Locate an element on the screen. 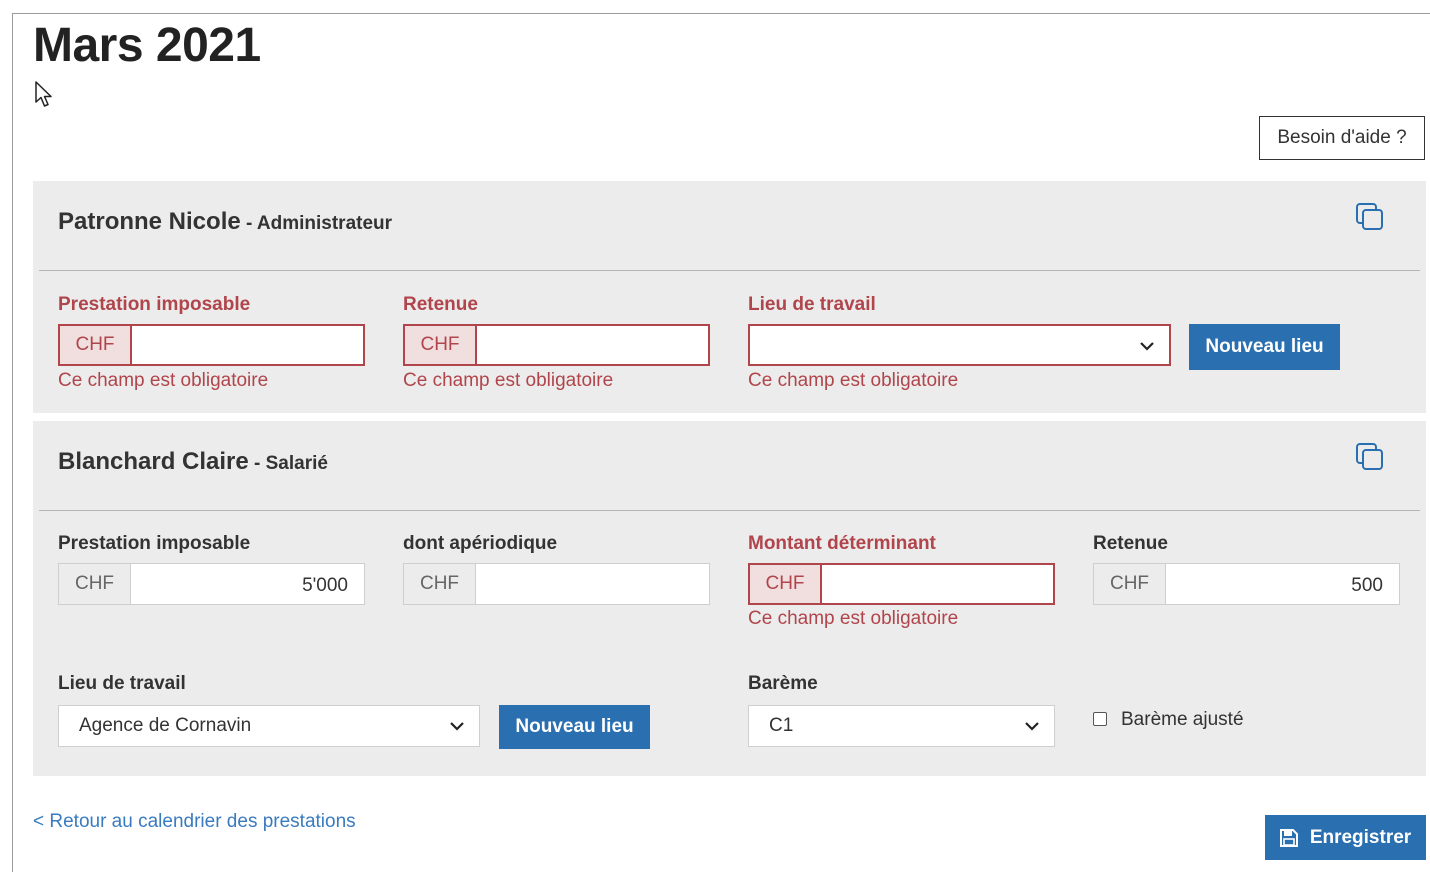 The width and height of the screenshot is (1430, 872). retenue-input: CHF 500 is located at coordinates (1246, 584).